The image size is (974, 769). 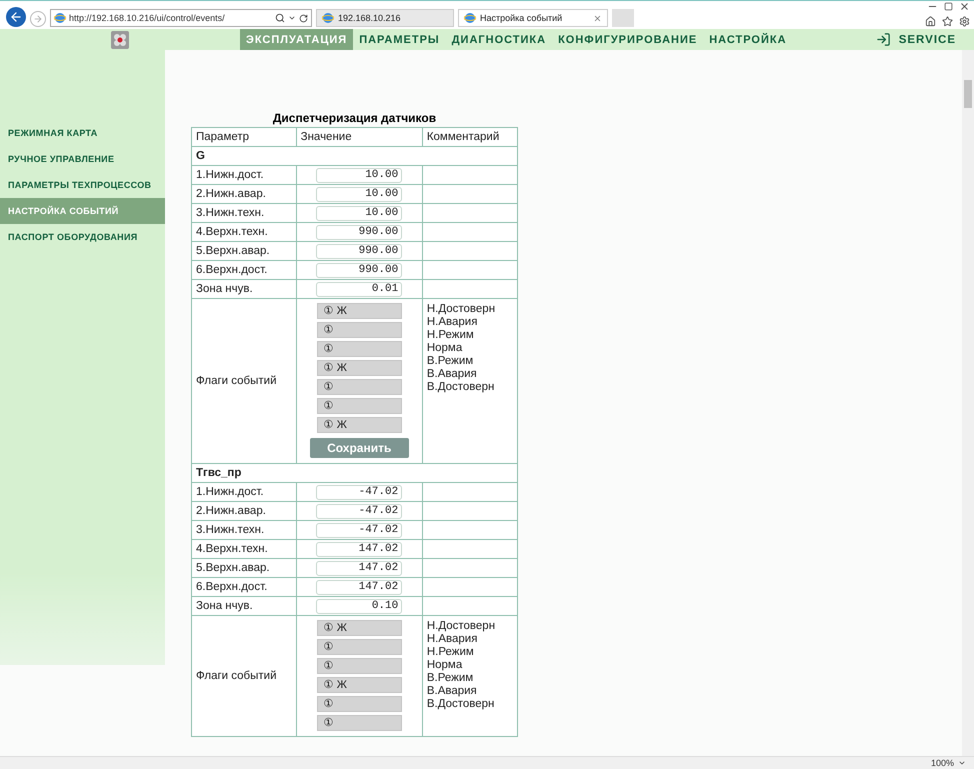 What do you see at coordinates (355, 118) in the screenshot?
I see `table-title: Диспетчеризация датчиков` at bounding box center [355, 118].